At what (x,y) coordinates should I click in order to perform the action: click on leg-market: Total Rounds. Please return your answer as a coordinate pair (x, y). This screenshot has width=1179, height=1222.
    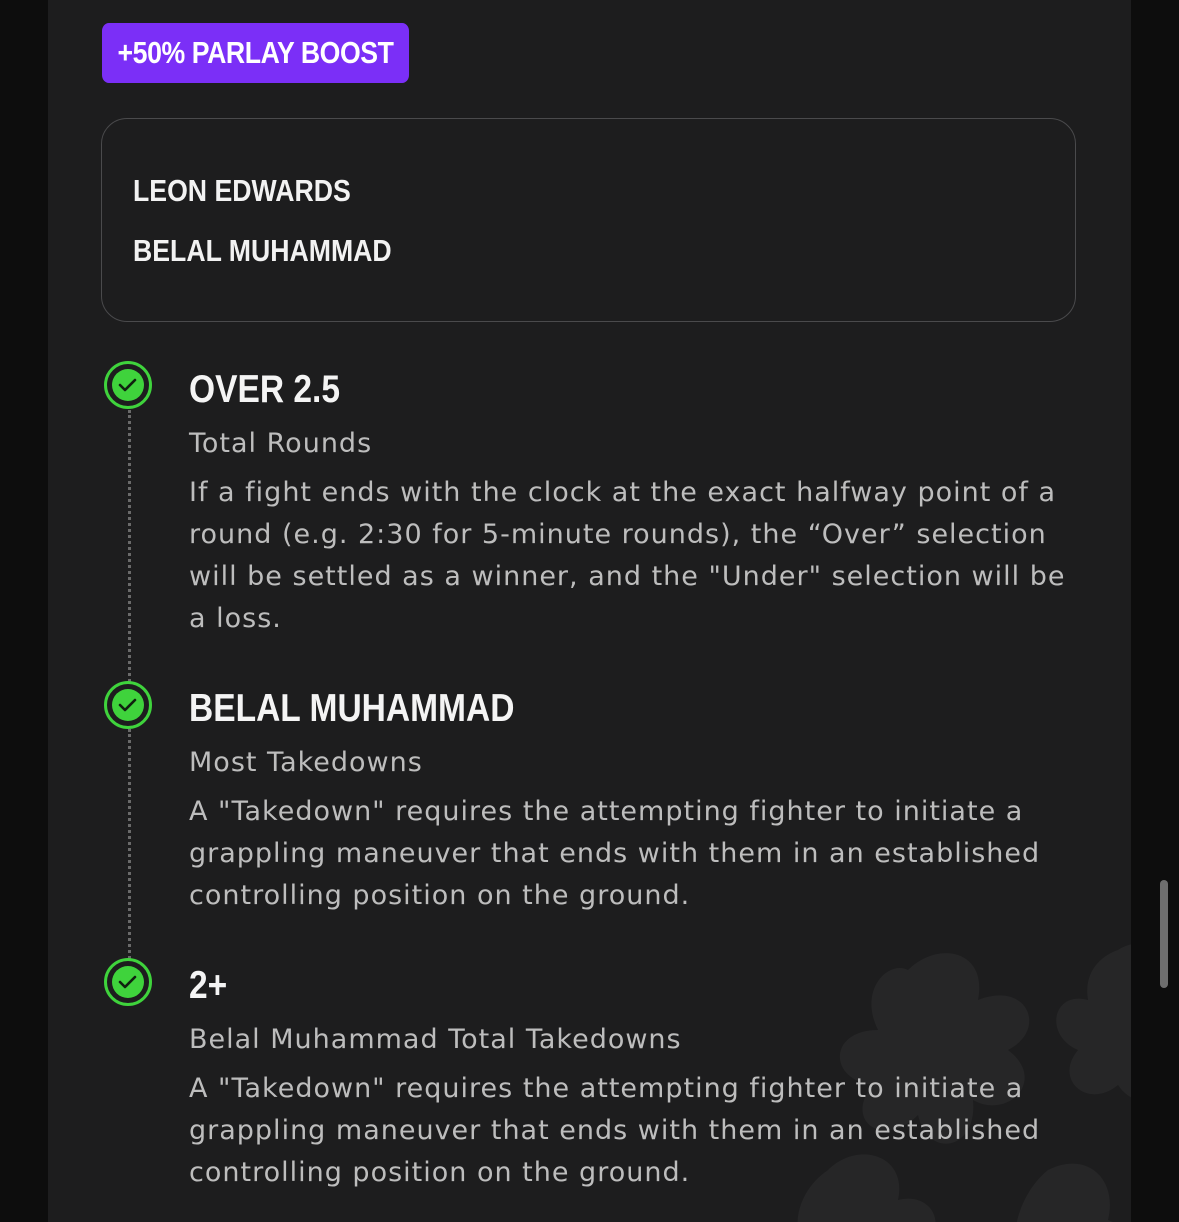
    Looking at the image, I should click on (281, 443).